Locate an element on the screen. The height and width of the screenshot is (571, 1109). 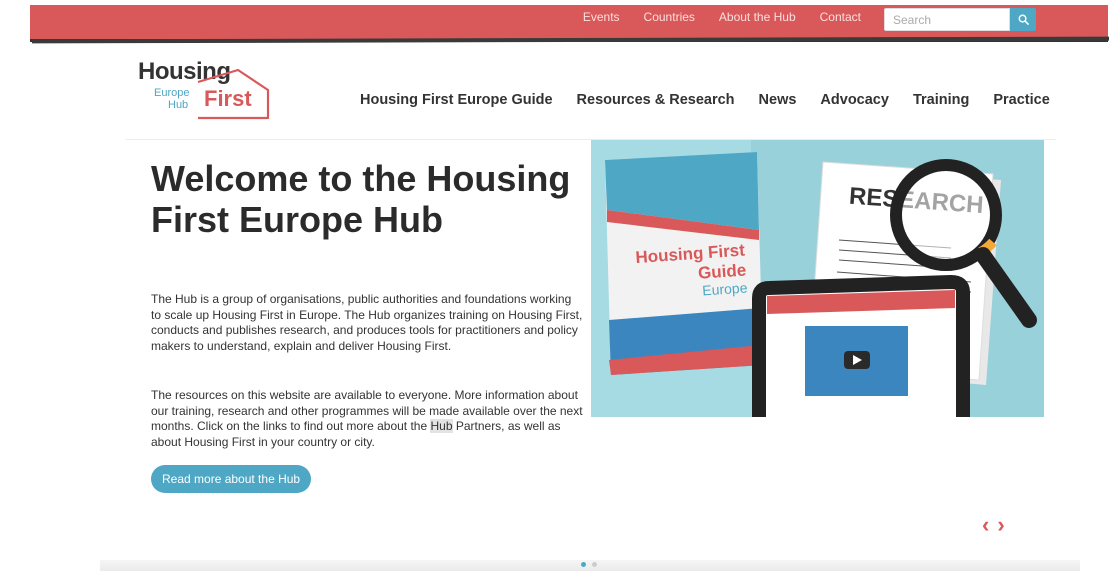
logo-first-text: First is located at coordinates (228, 98).